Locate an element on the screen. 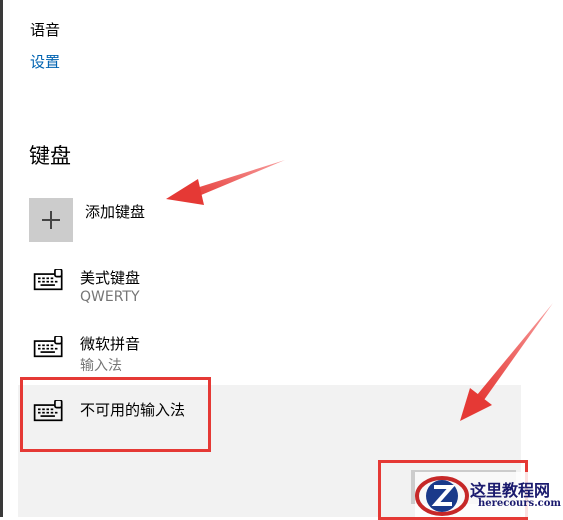 Image resolution: width=563 pixels, height=520 pixels. watermark-url: herecours.com is located at coordinates (520, 503).